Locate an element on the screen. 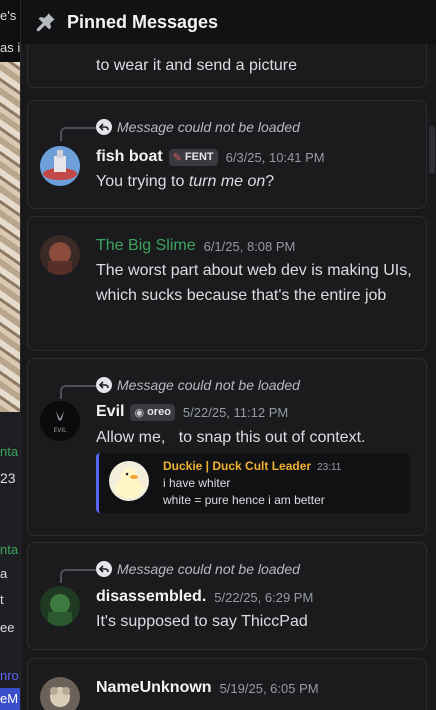  author-name: NameUnknown is located at coordinates (154, 688).